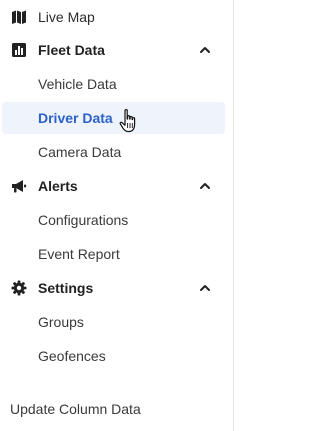 This screenshot has width=320, height=431. I want to click on nav-item-label: Geofences, so click(72, 356).